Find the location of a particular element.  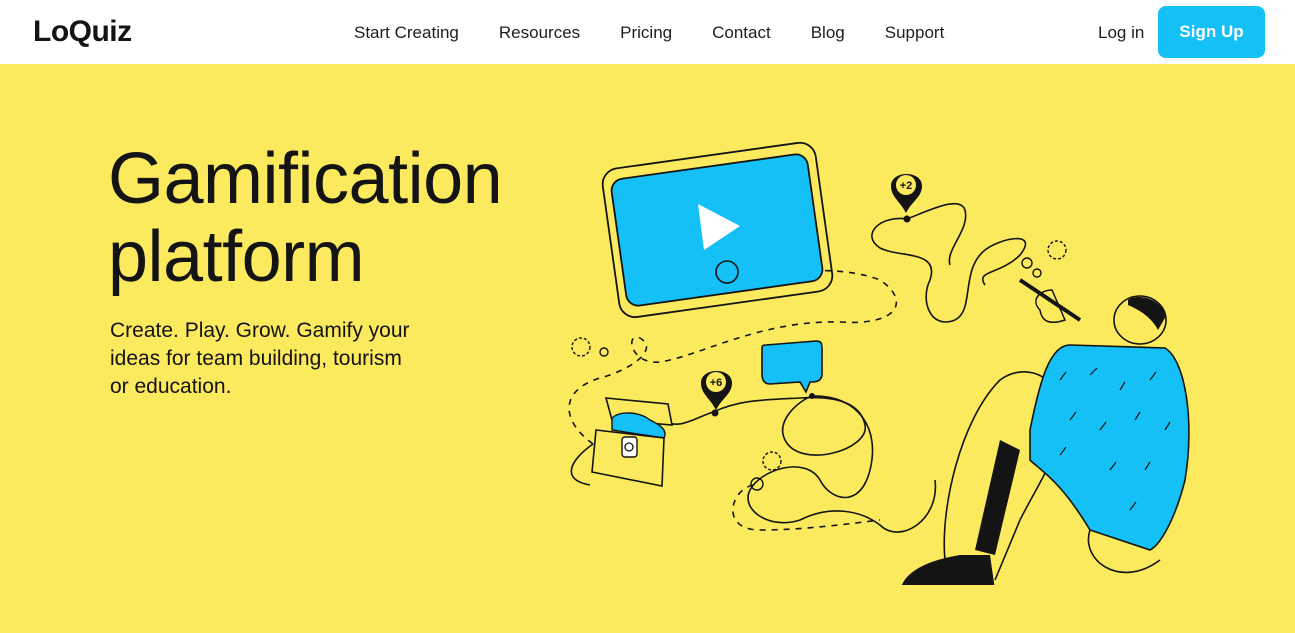

score-badge-top: +2 is located at coordinates (906, 186).